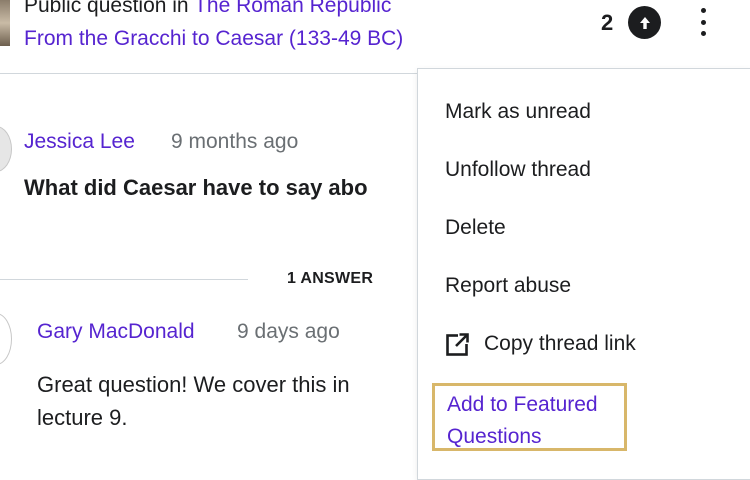 This screenshot has height=480, width=750. Describe the element at coordinates (5, 23) in the screenshot. I see `course-thumbnail` at that location.